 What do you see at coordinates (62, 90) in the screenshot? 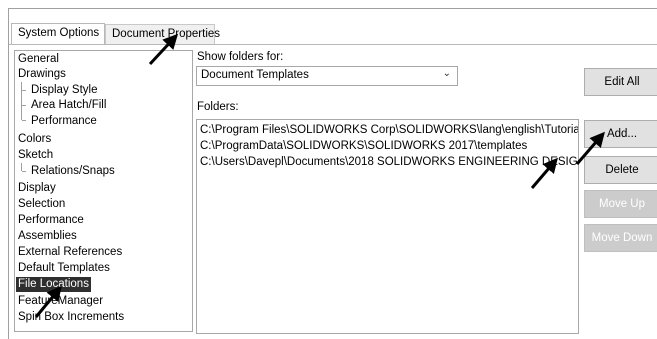
I see `tree-item-display-style: Display Style` at bounding box center [62, 90].